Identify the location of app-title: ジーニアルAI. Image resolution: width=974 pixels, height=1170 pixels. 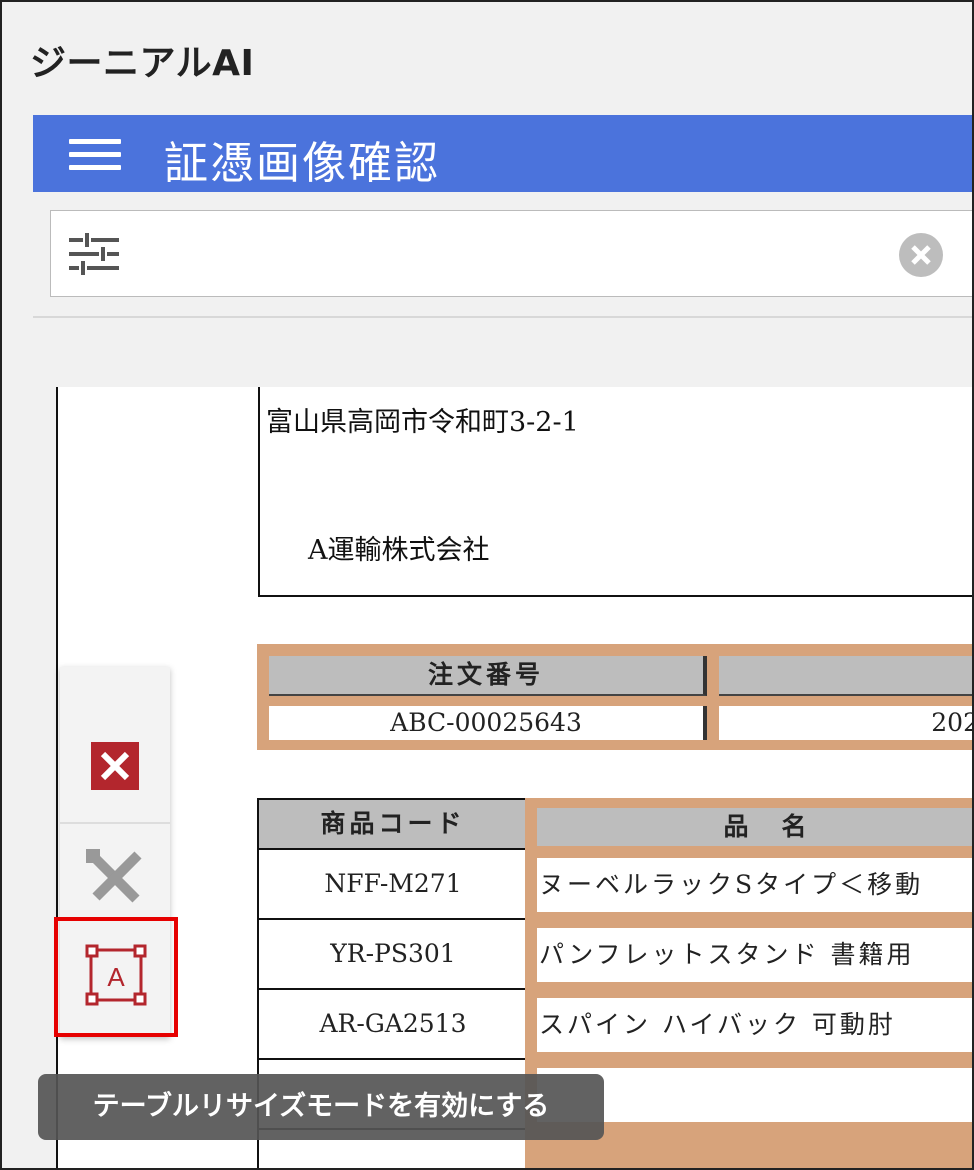
(142, 63).